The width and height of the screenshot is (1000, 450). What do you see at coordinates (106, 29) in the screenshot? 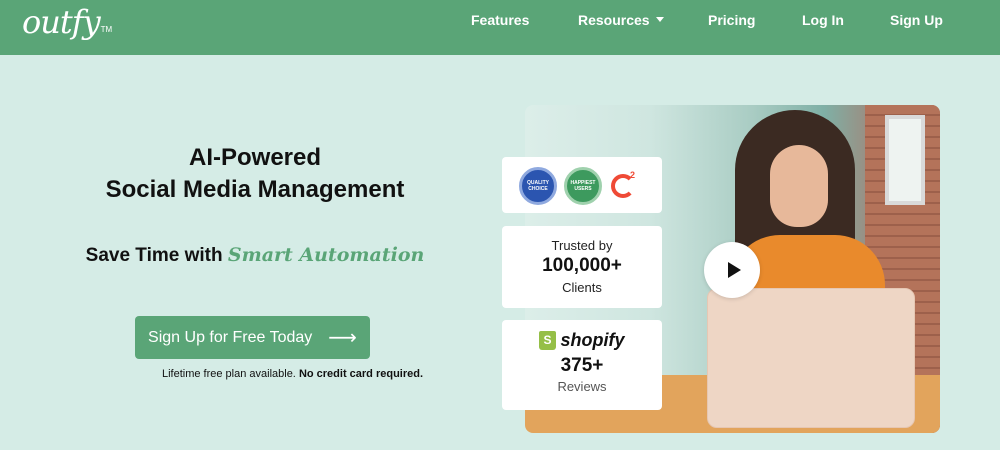
I see `logo-trademark: TM` at bounding box center [106, 29].